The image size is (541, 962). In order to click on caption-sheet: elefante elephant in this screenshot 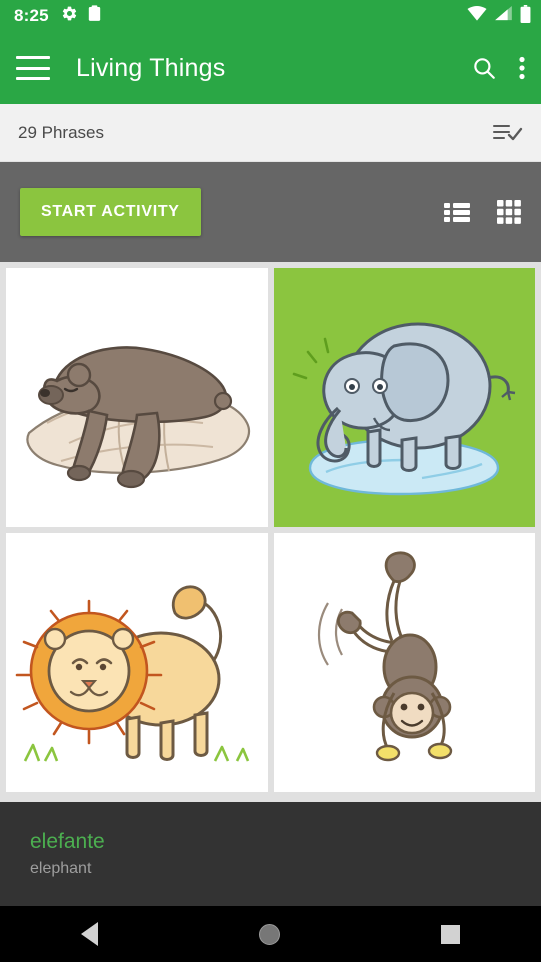, I will do `click(270, 854)`.